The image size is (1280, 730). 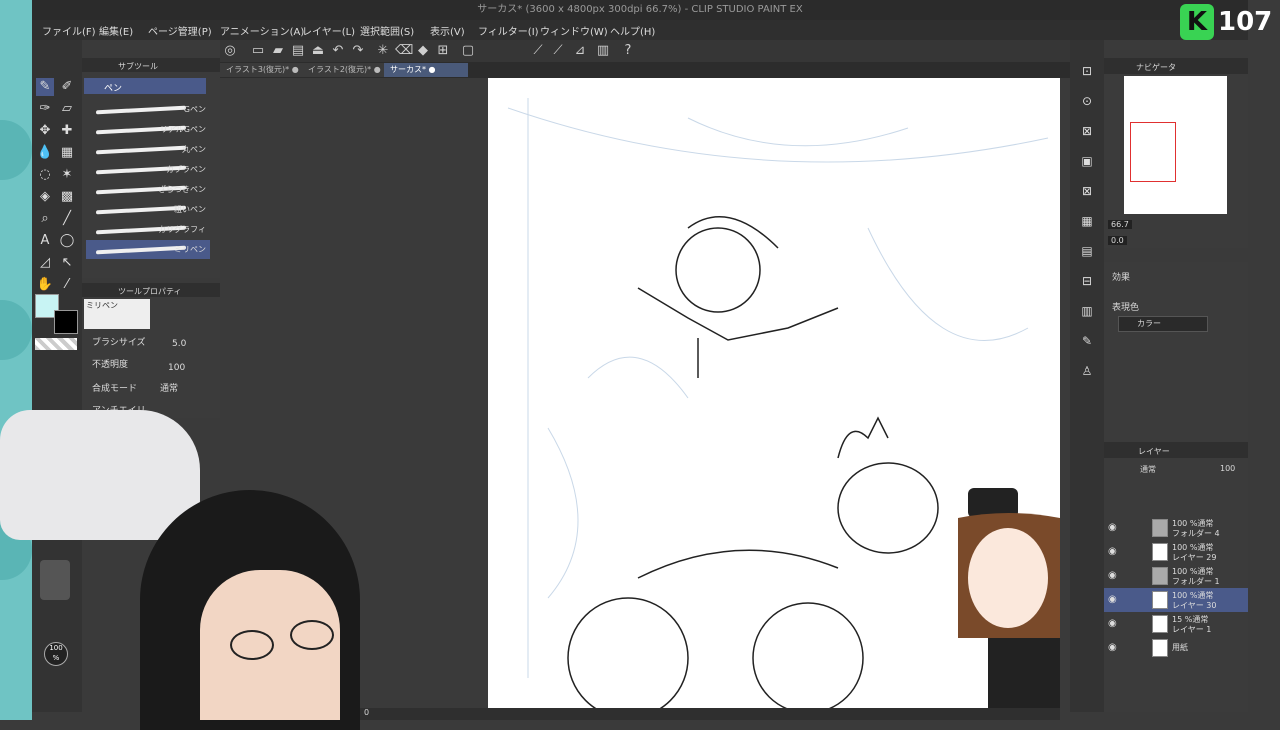 What do you see at coordinates (180, 30) in the screenshot?
I see `menu-page: ページ管理(P)` at bounding box center [180, 30].